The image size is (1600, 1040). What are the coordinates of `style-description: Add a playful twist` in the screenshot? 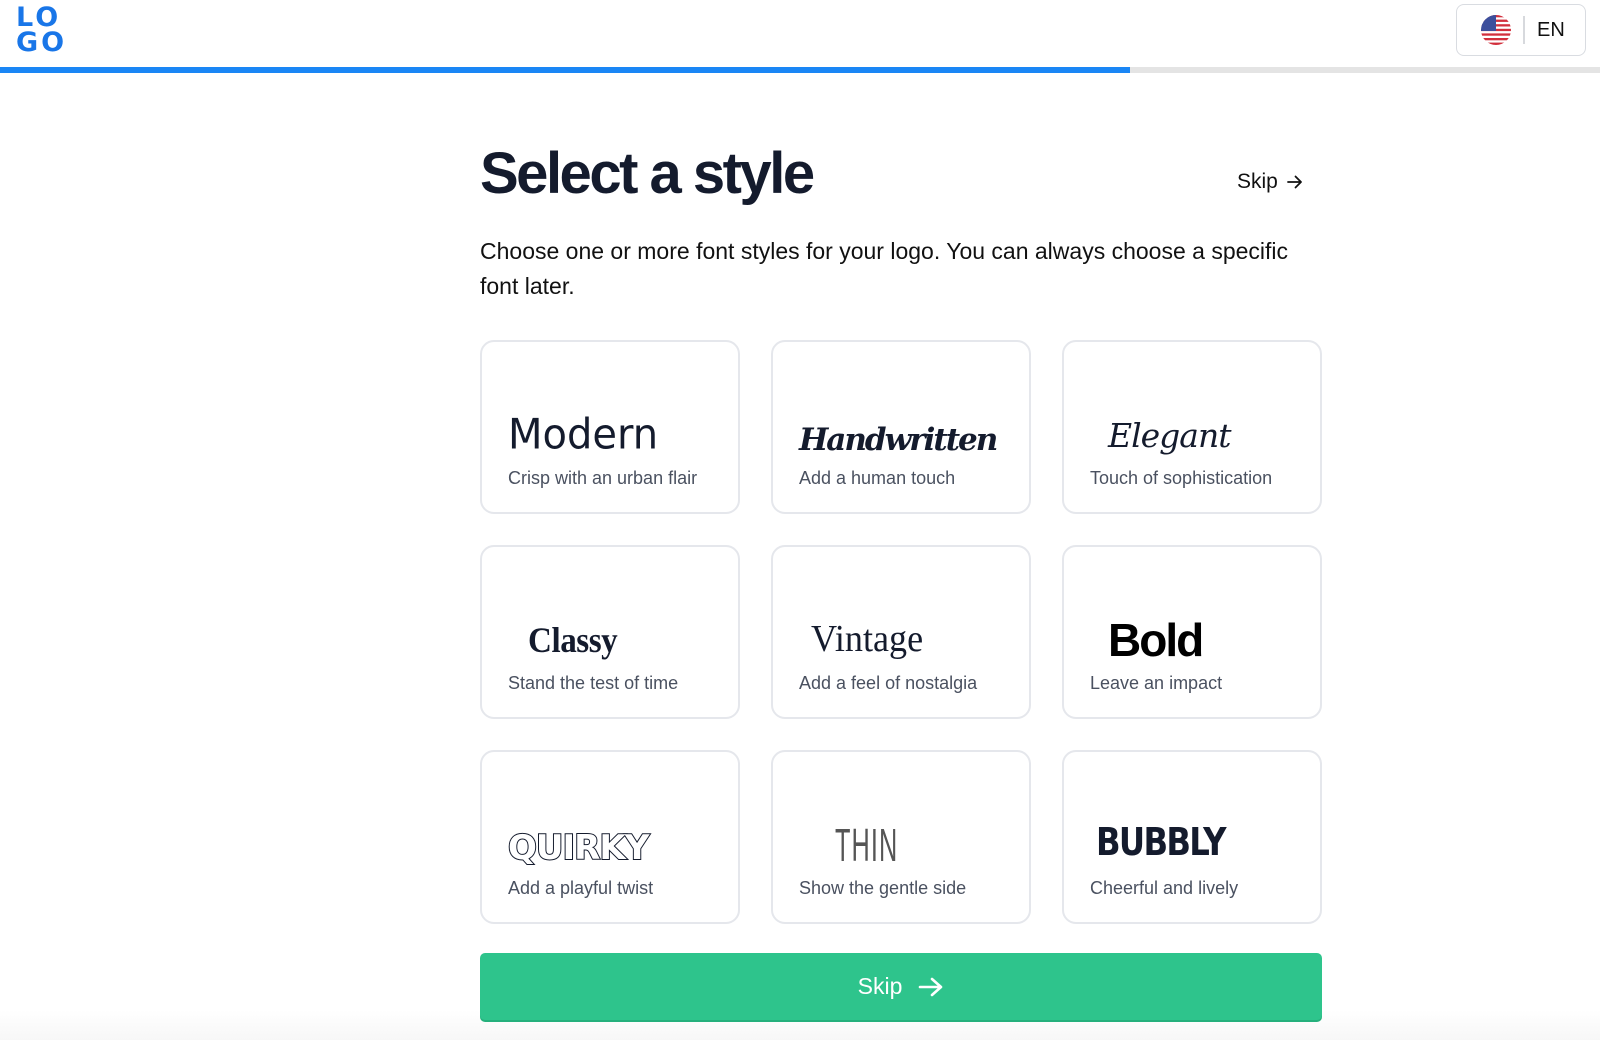 It's located at (581, 888).